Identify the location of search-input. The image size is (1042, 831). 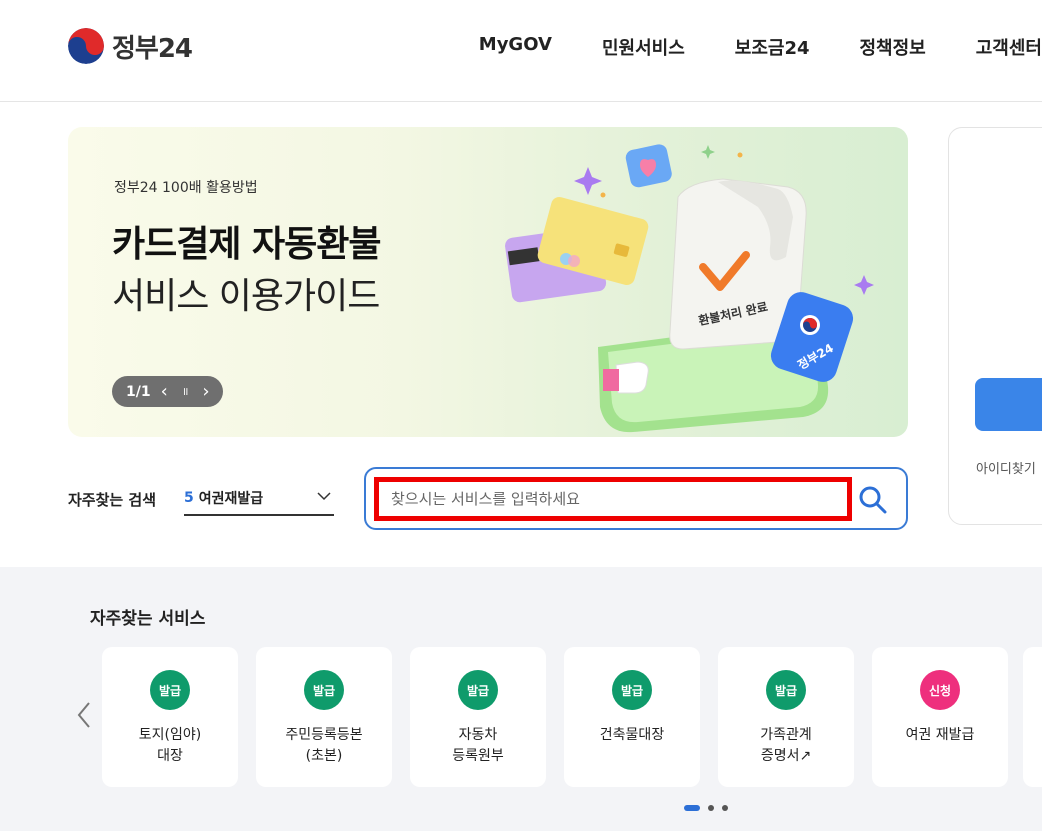
(613, 499).